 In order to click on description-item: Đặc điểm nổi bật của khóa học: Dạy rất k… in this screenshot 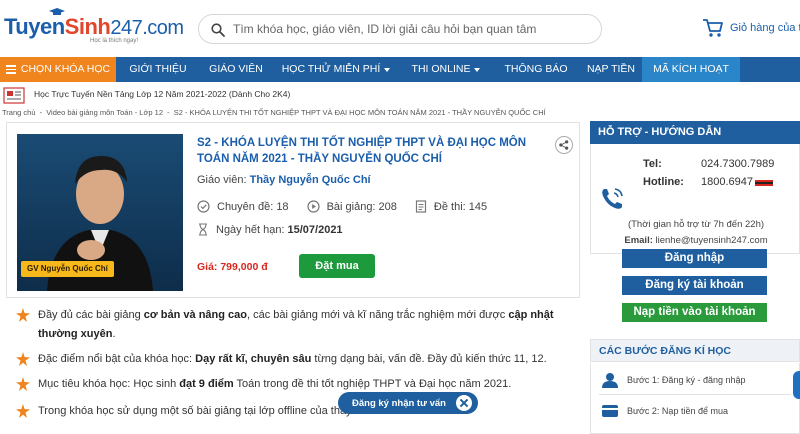, I will do `click(298, 359)`.